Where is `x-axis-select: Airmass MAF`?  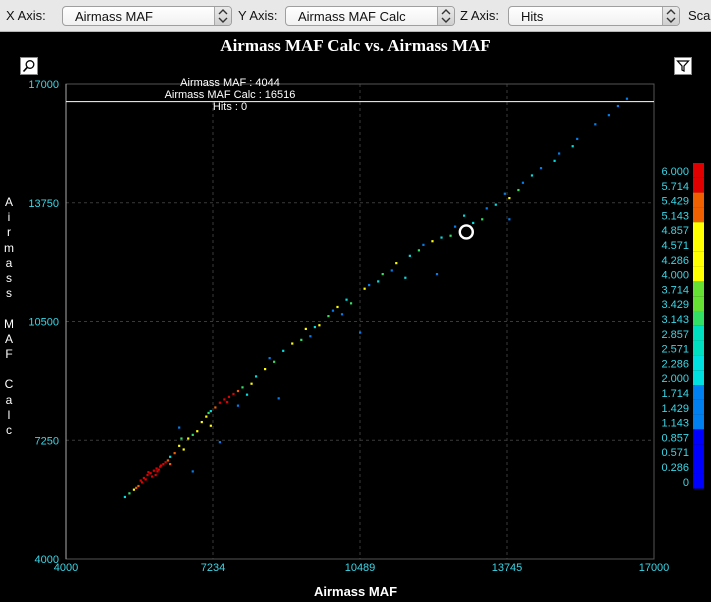
x-axis-select: Airmass MAF is located at coordinates (147, 16).